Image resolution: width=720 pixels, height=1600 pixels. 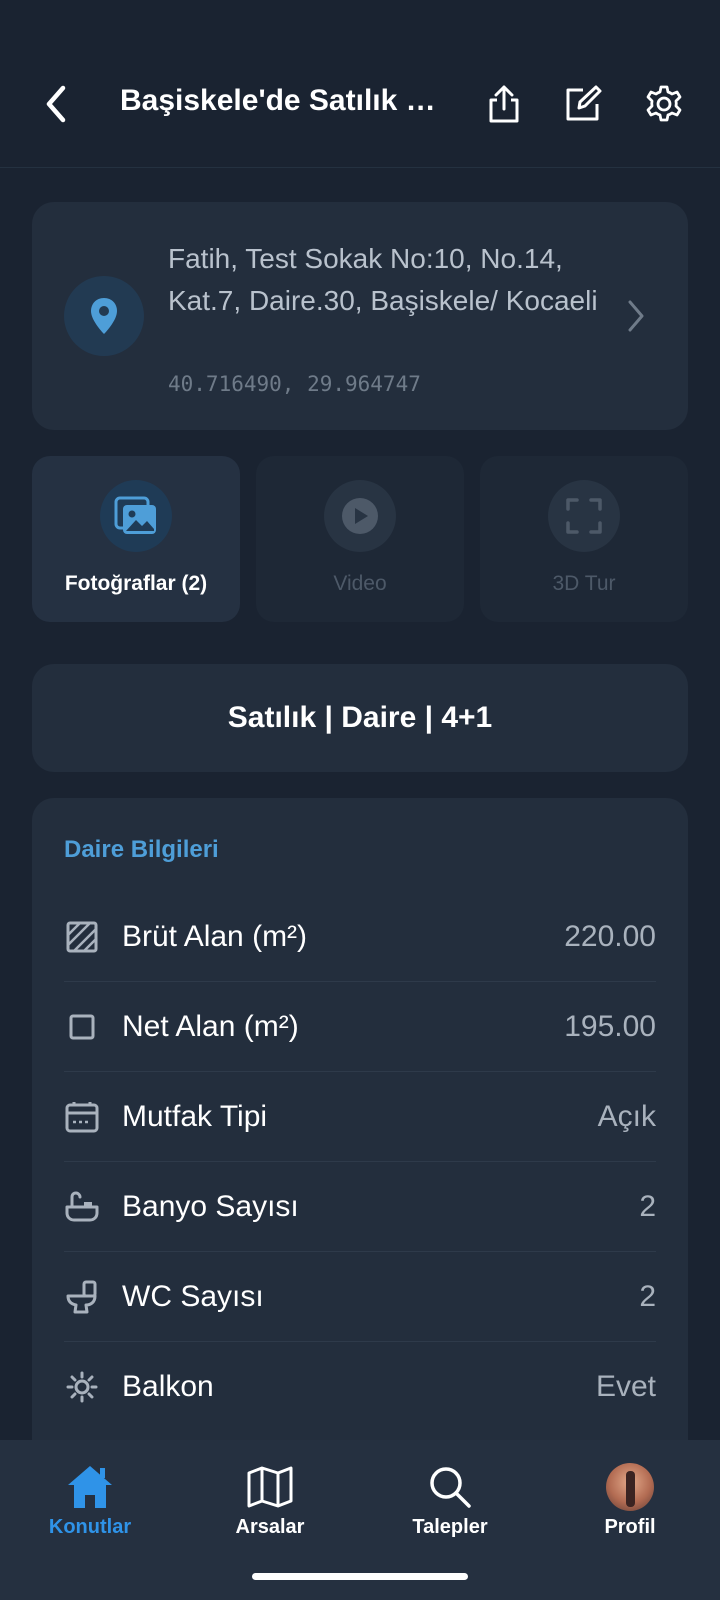 I want to click on play-icon, so click(x=360, y=516).